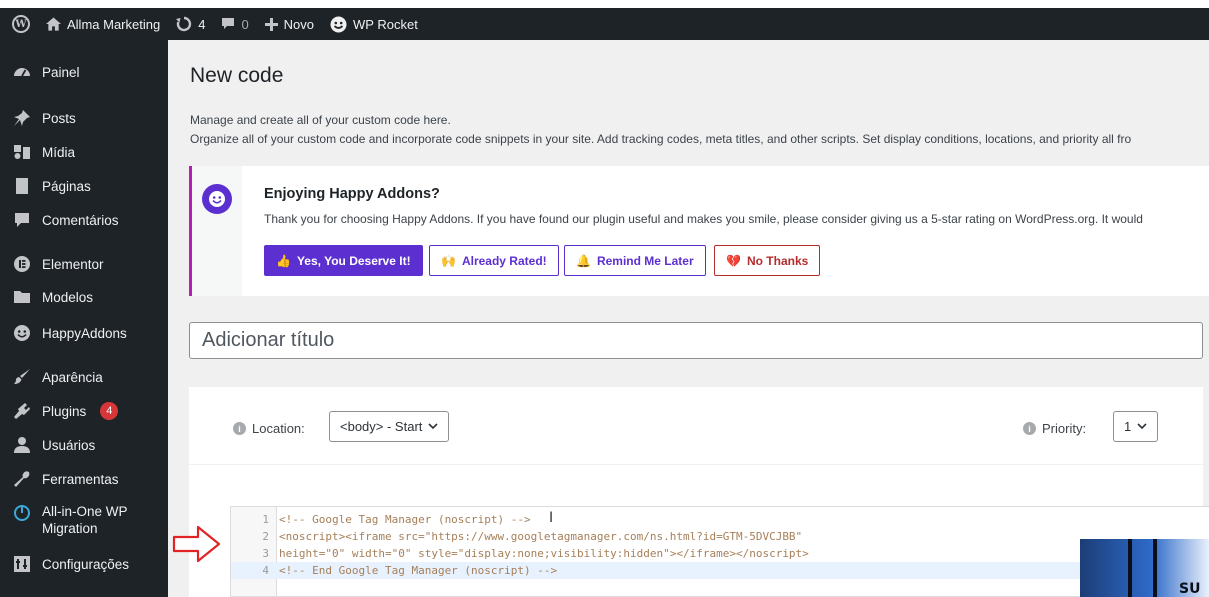 Image resolution: width=1209 pixels, height=597 pixels. I want to click on pin-icon, so click(22, 118).